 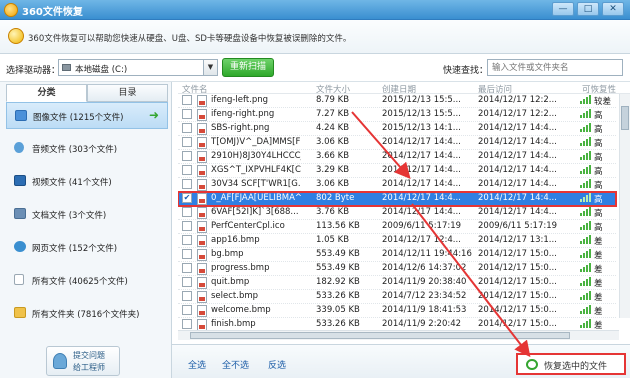 What do you see at coordinates (46, 93) in the screenshot?
I see `tab-category: 分类` at bounding box center [46, 93].